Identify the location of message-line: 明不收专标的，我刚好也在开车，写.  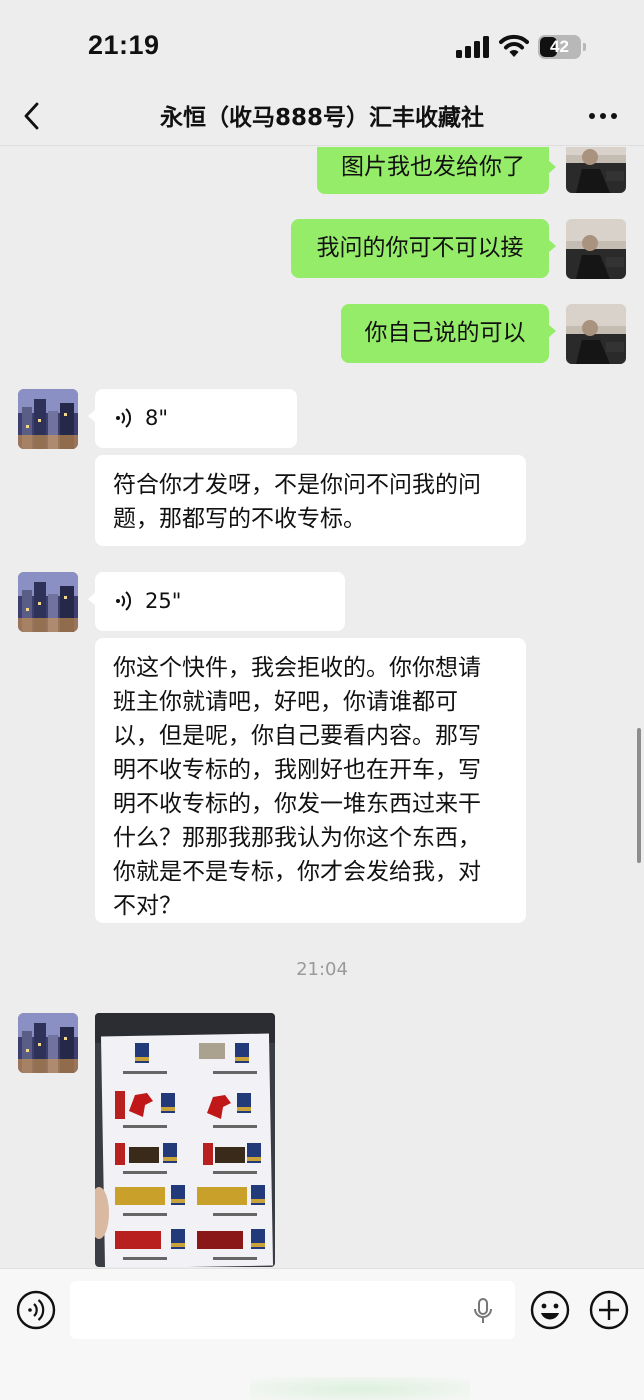
(297, 770).